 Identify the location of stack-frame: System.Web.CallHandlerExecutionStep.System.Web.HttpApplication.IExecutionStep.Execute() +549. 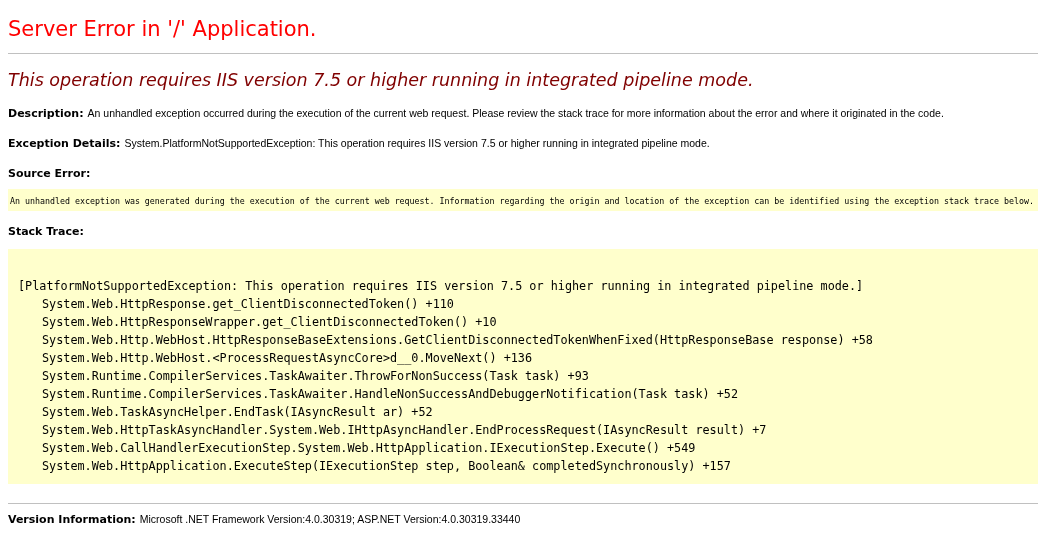
(369, 448).